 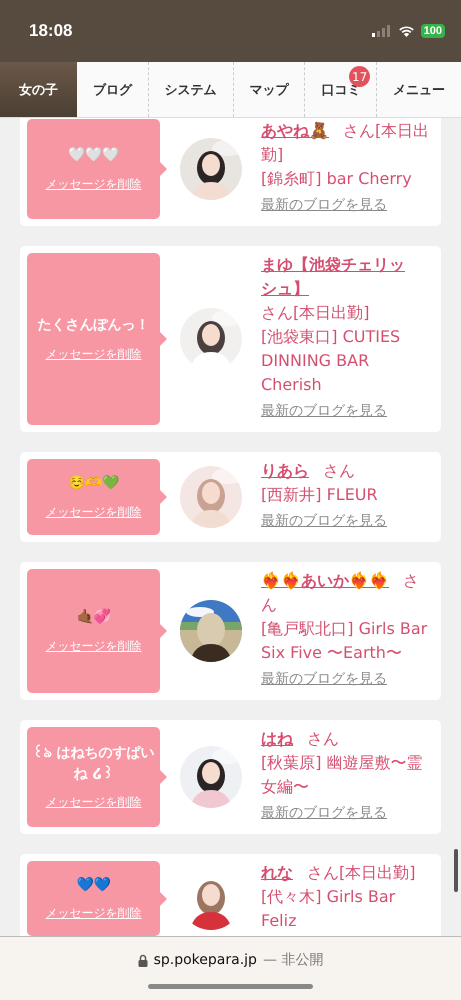 What do you see at coordinates (93, 885) in the screenshot?
I see `message-text: 💙💙` at bounding box center [93, 885].